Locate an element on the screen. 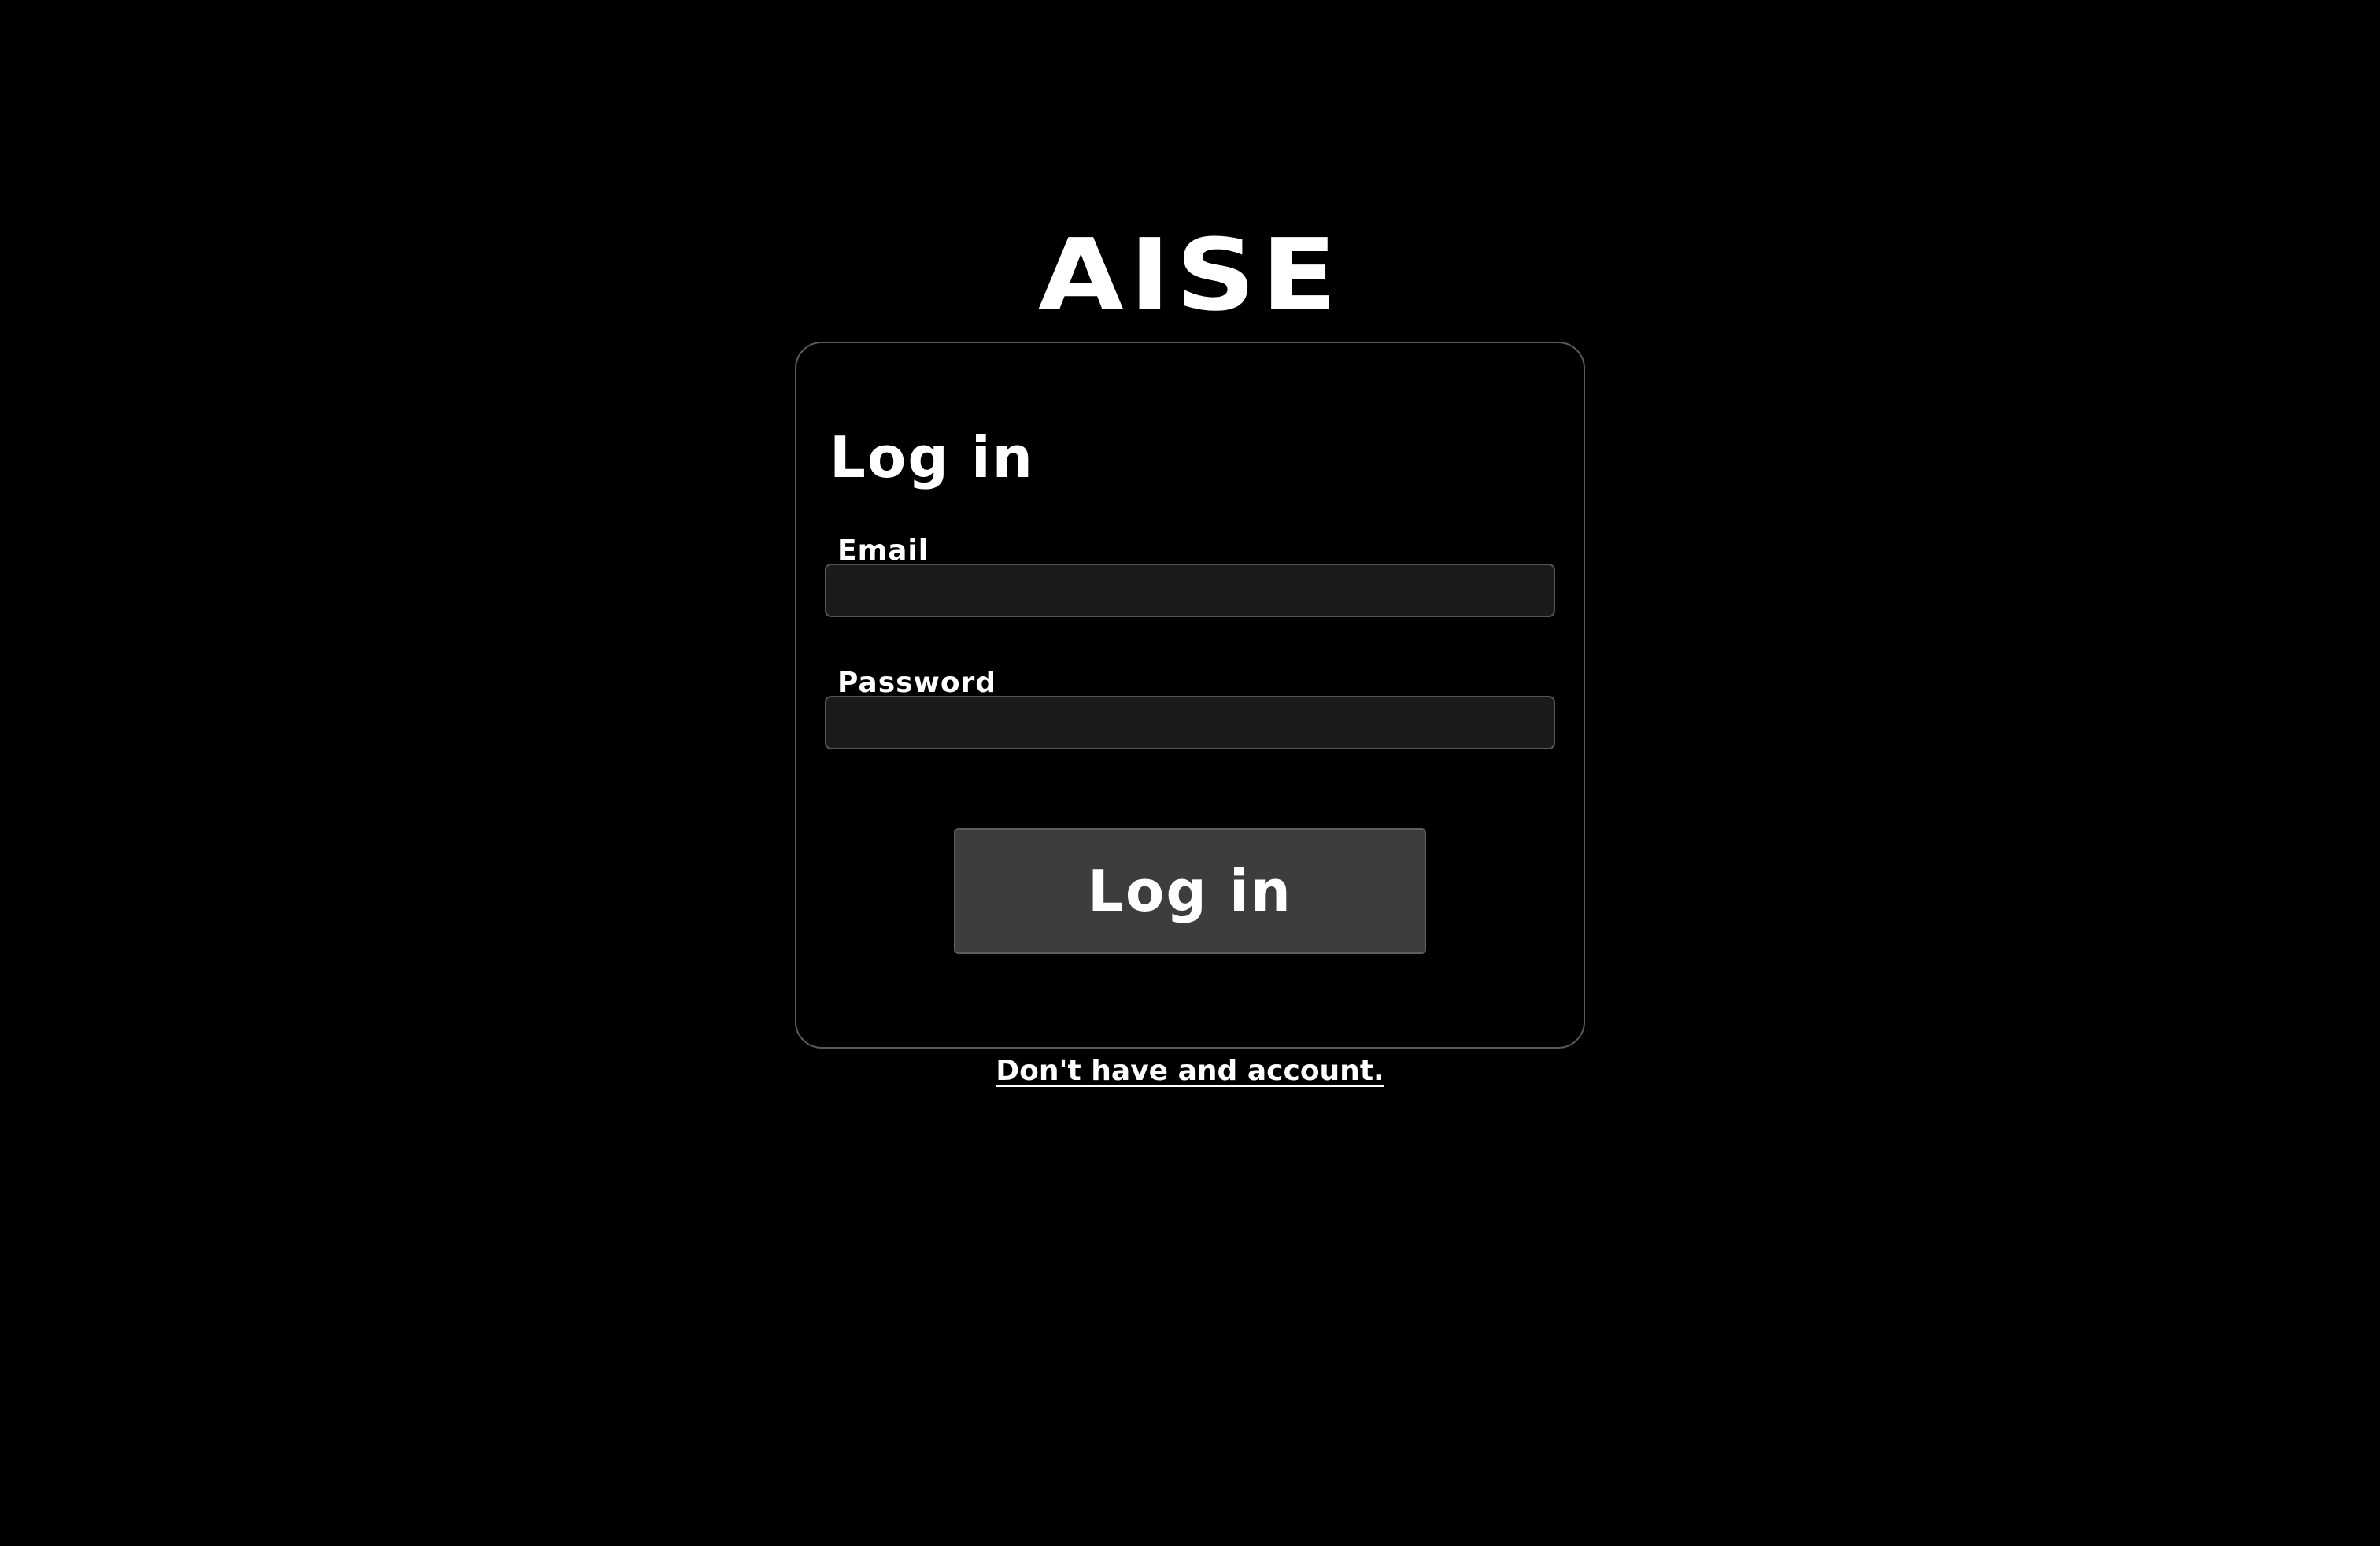 The height and width of the screenshot is (1546, 2380). signup-link-container: Don't have and account. is located at coordinates (1190, 1071).